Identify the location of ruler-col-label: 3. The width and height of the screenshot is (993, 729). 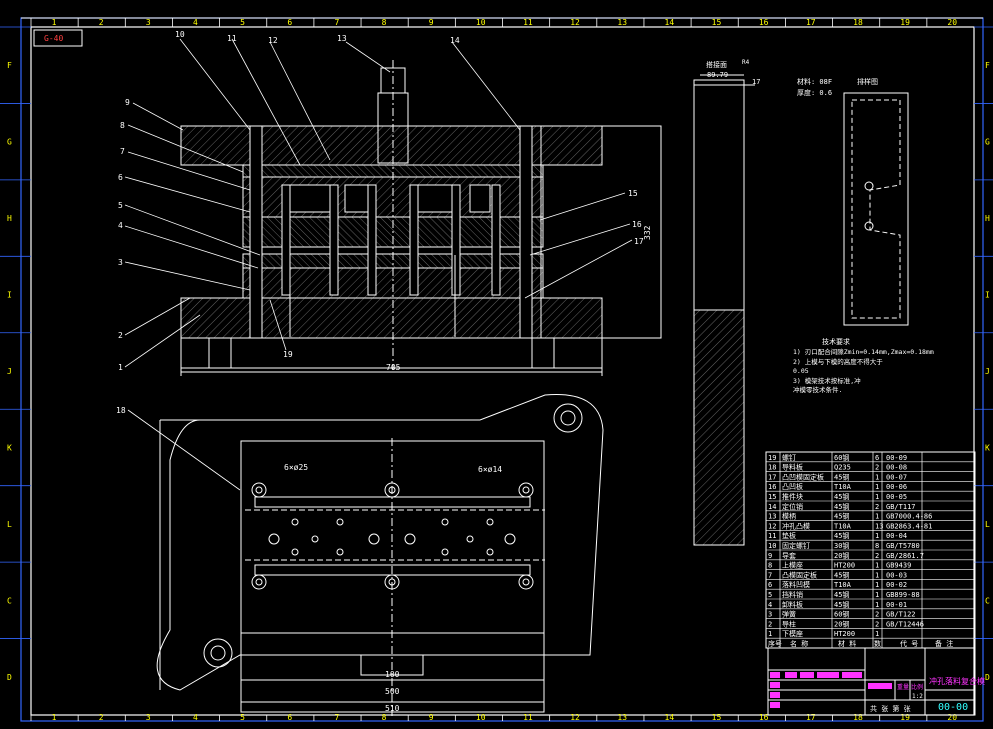
(148, 22).